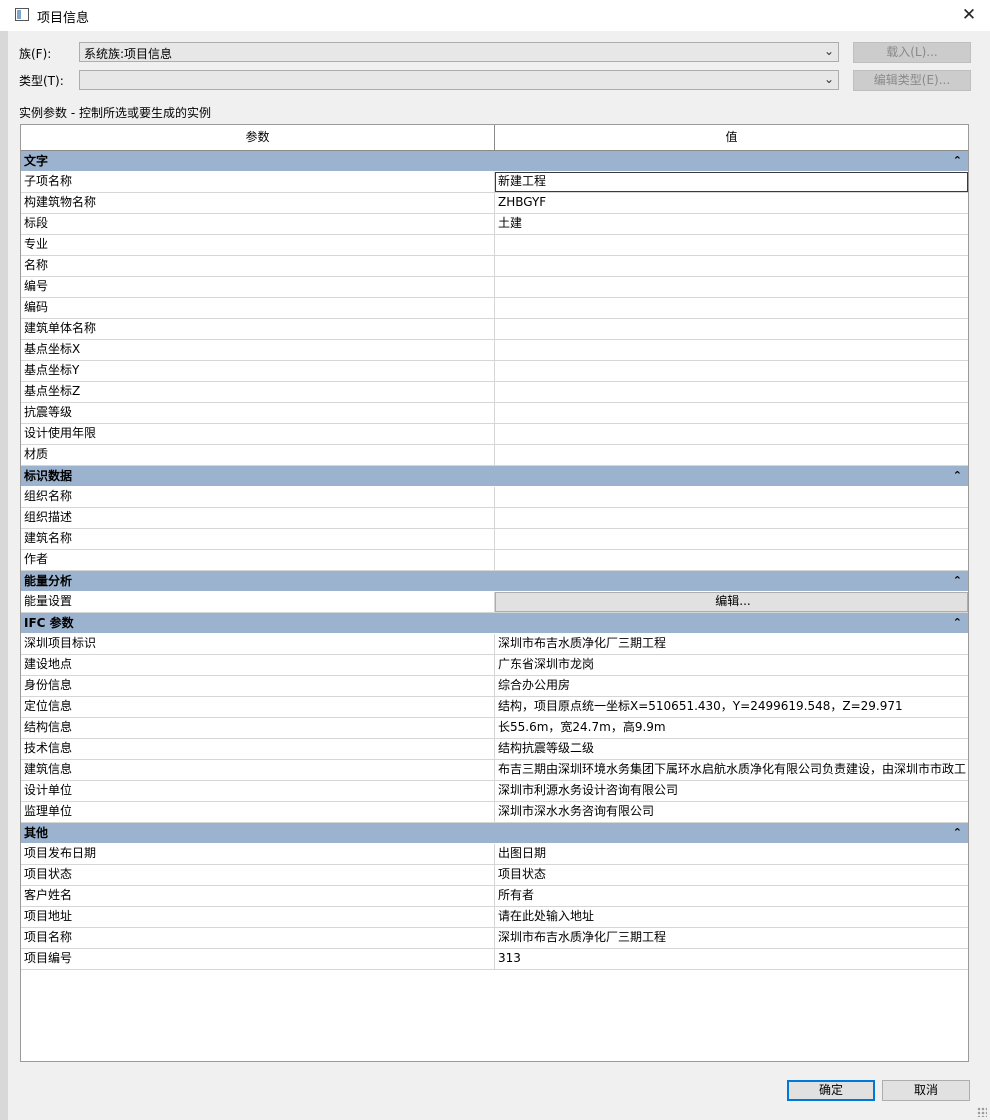  I want to click on param-row: 基点坐标Z, so click(494, 392).